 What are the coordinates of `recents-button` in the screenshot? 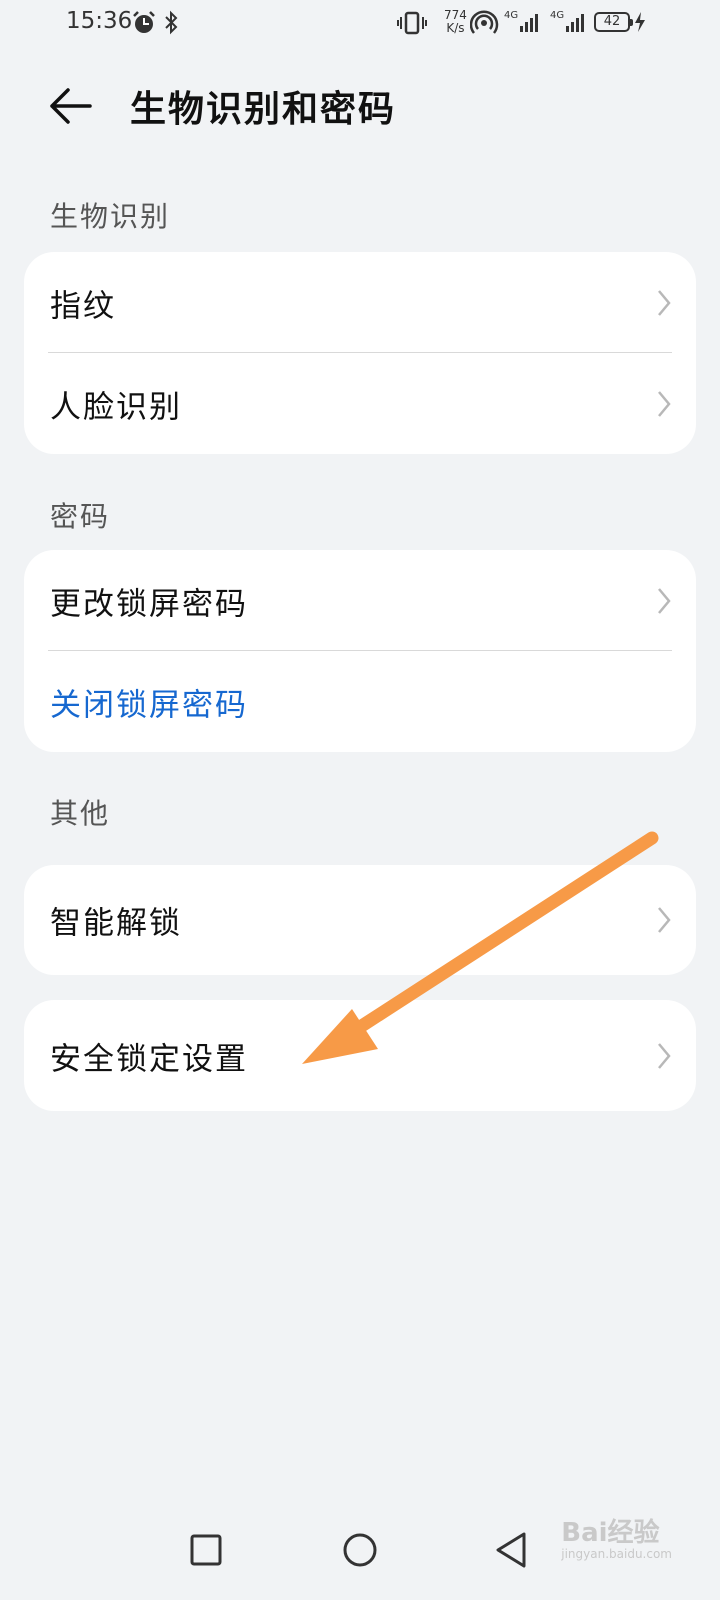 It's located at (206, 1550).